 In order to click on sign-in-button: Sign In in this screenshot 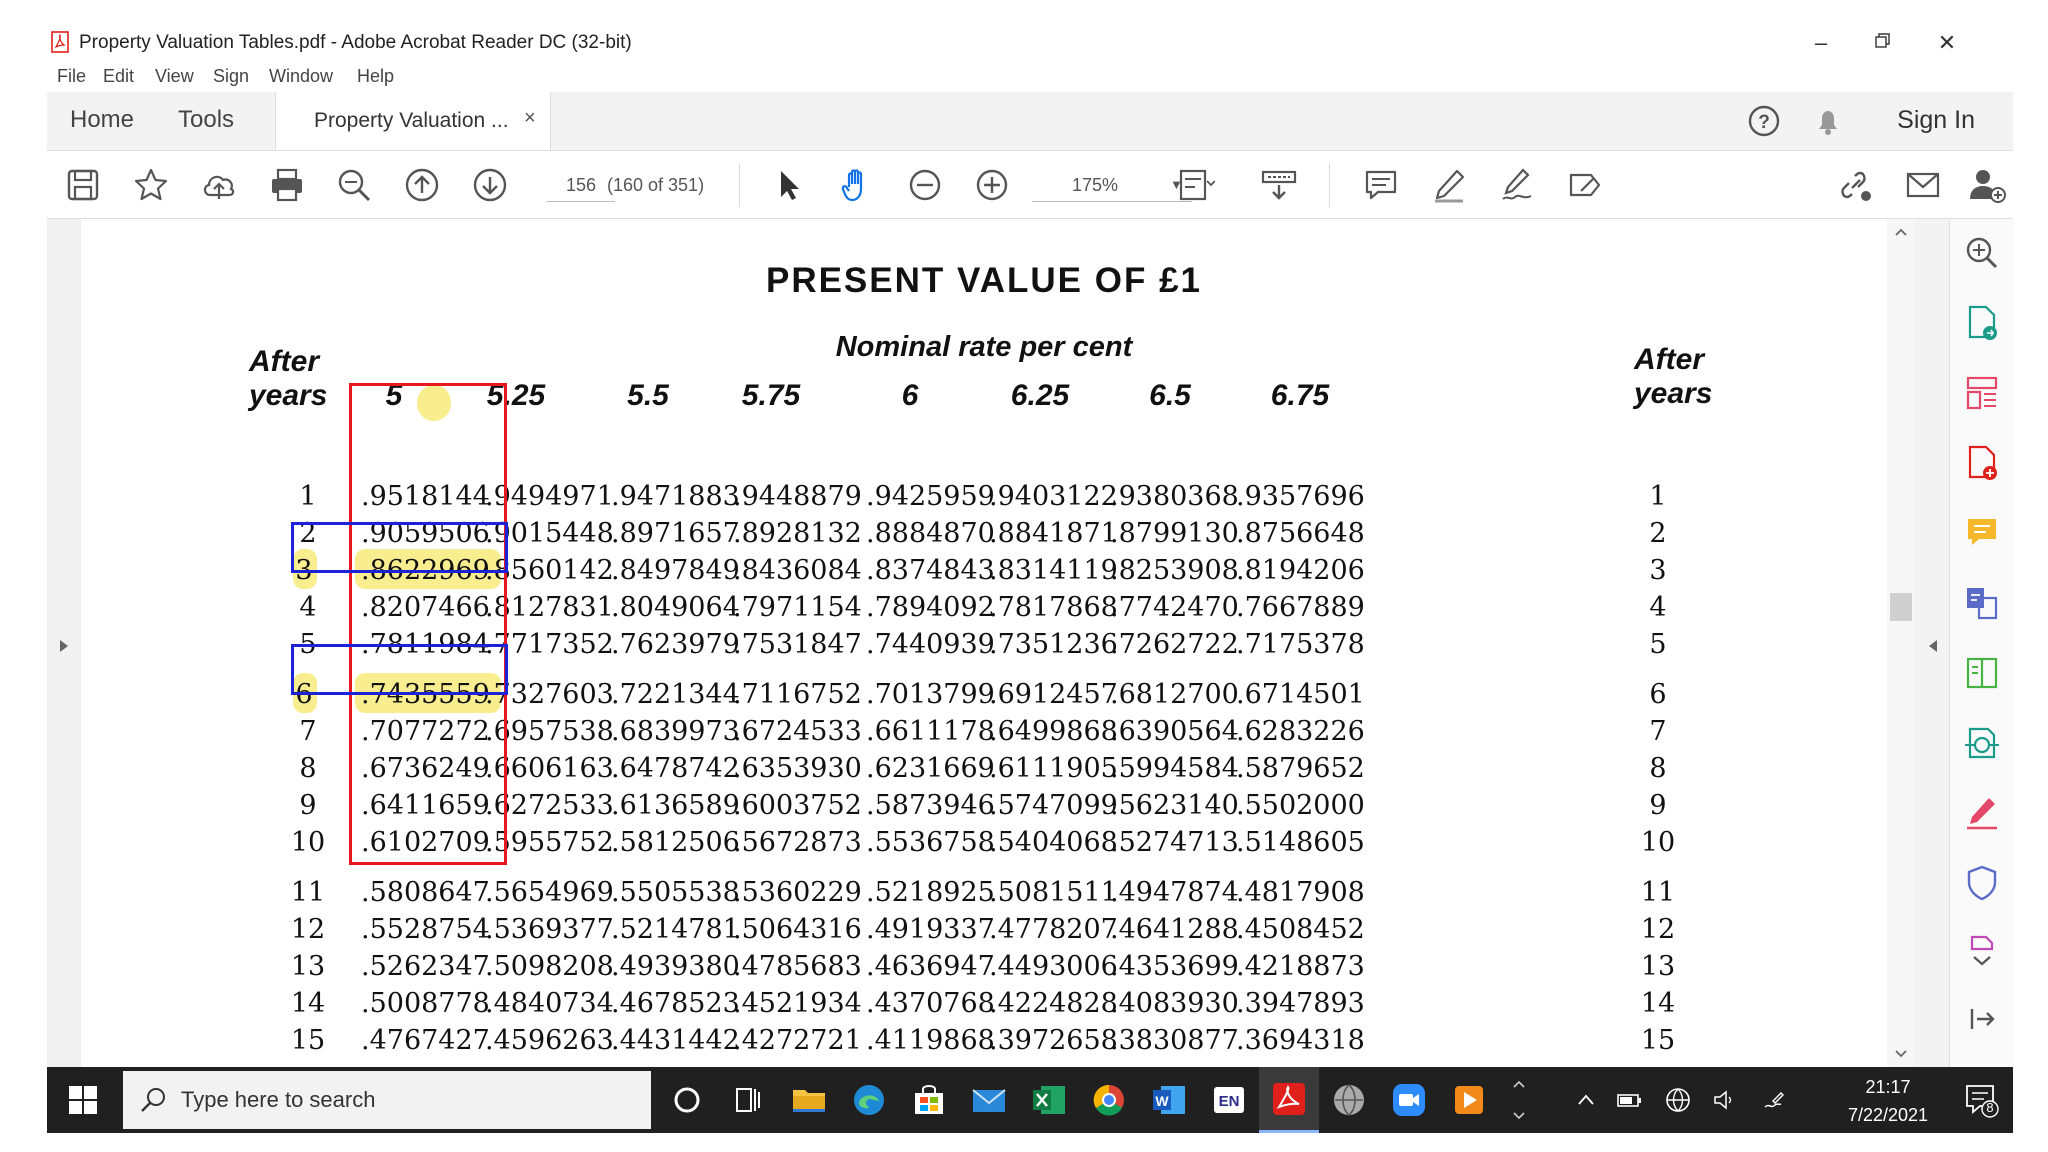, I will do `click(1936, 120)`.